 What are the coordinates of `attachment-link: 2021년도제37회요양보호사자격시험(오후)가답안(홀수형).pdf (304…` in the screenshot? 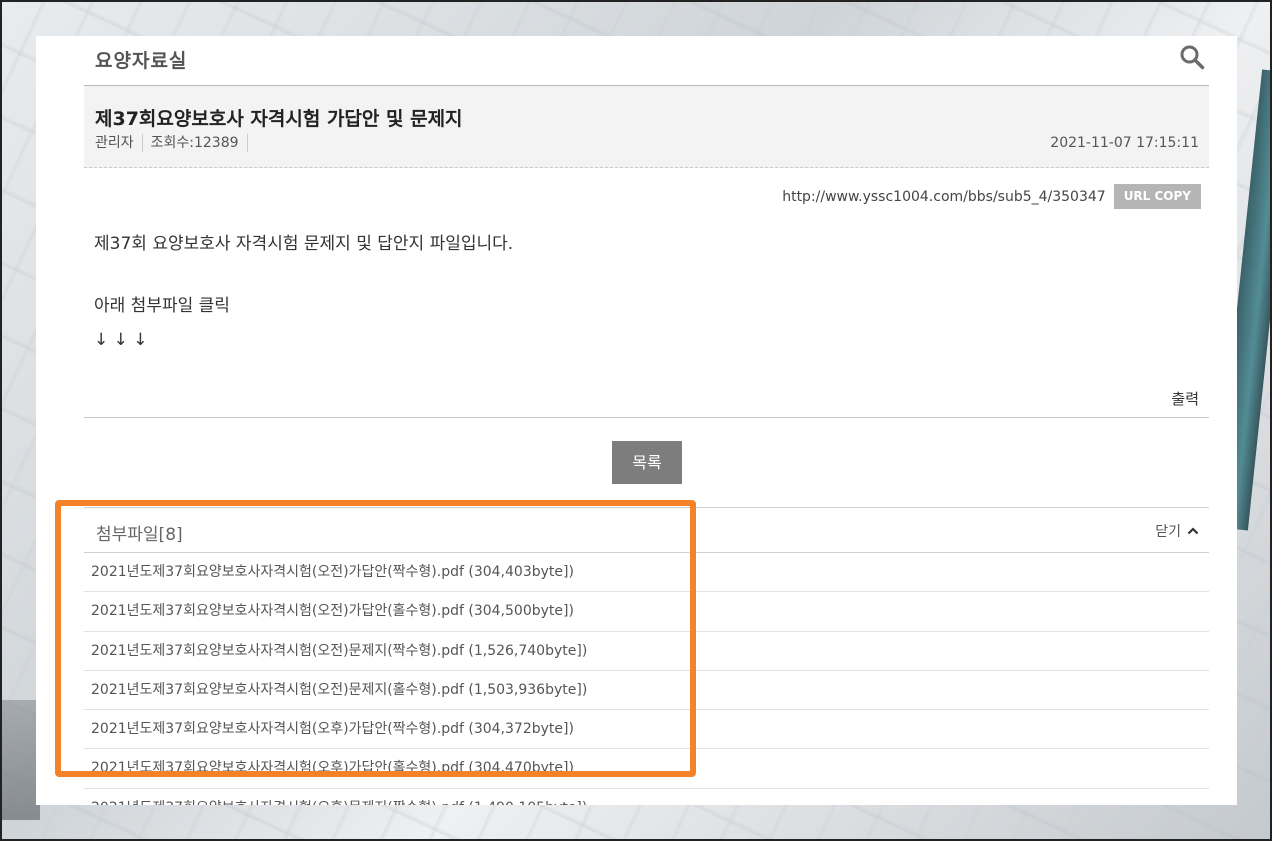 It's located at (646, 769).